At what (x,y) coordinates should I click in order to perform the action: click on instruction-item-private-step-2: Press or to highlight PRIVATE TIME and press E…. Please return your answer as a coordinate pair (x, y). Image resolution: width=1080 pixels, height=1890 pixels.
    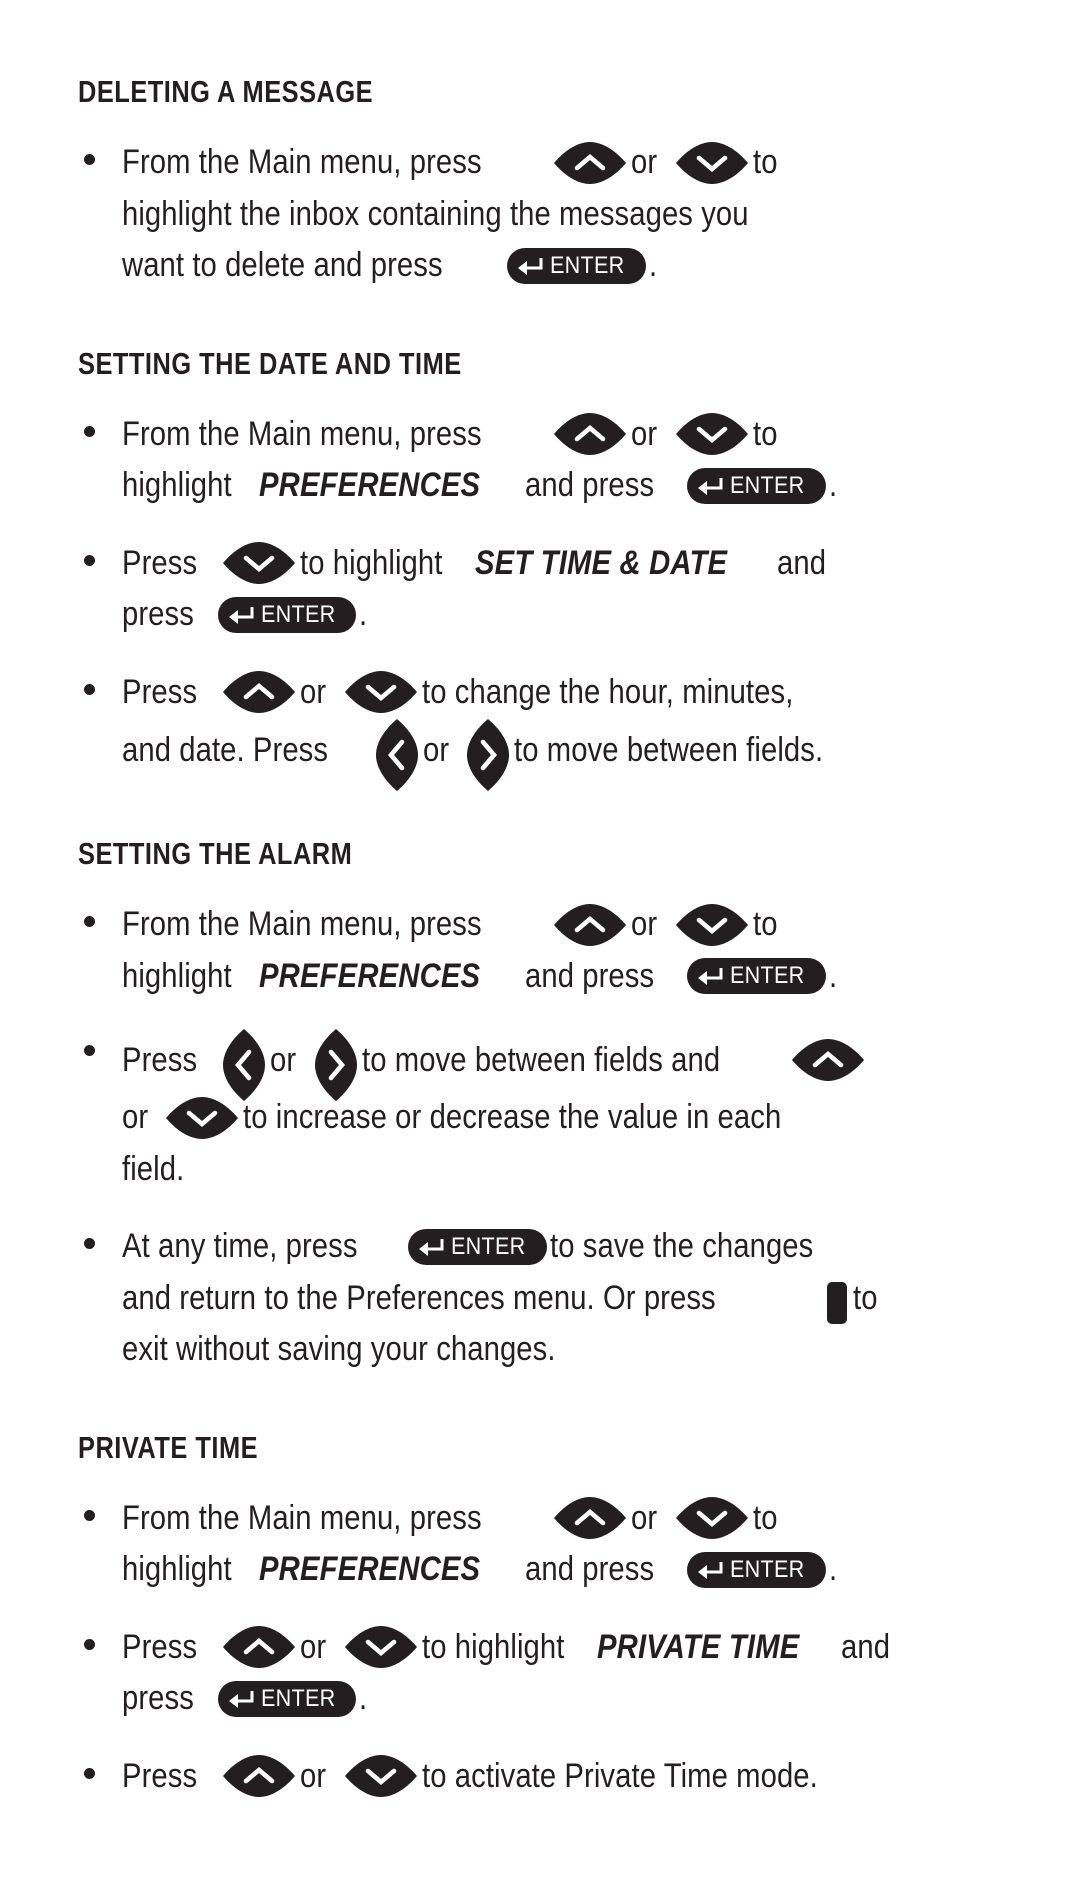
    Looking at the image, I should click on (544, 1673).